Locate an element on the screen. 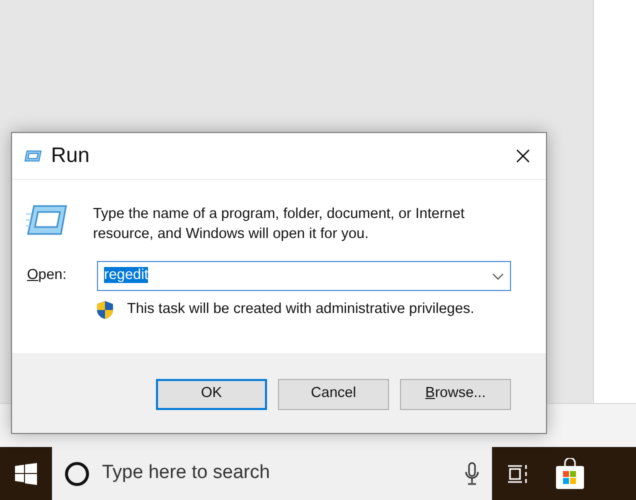 Image resolution: width=636 pixels, height=500 pixels. admin-note: This task will be created with administrative privileges. is located at coordinates (300, 309).